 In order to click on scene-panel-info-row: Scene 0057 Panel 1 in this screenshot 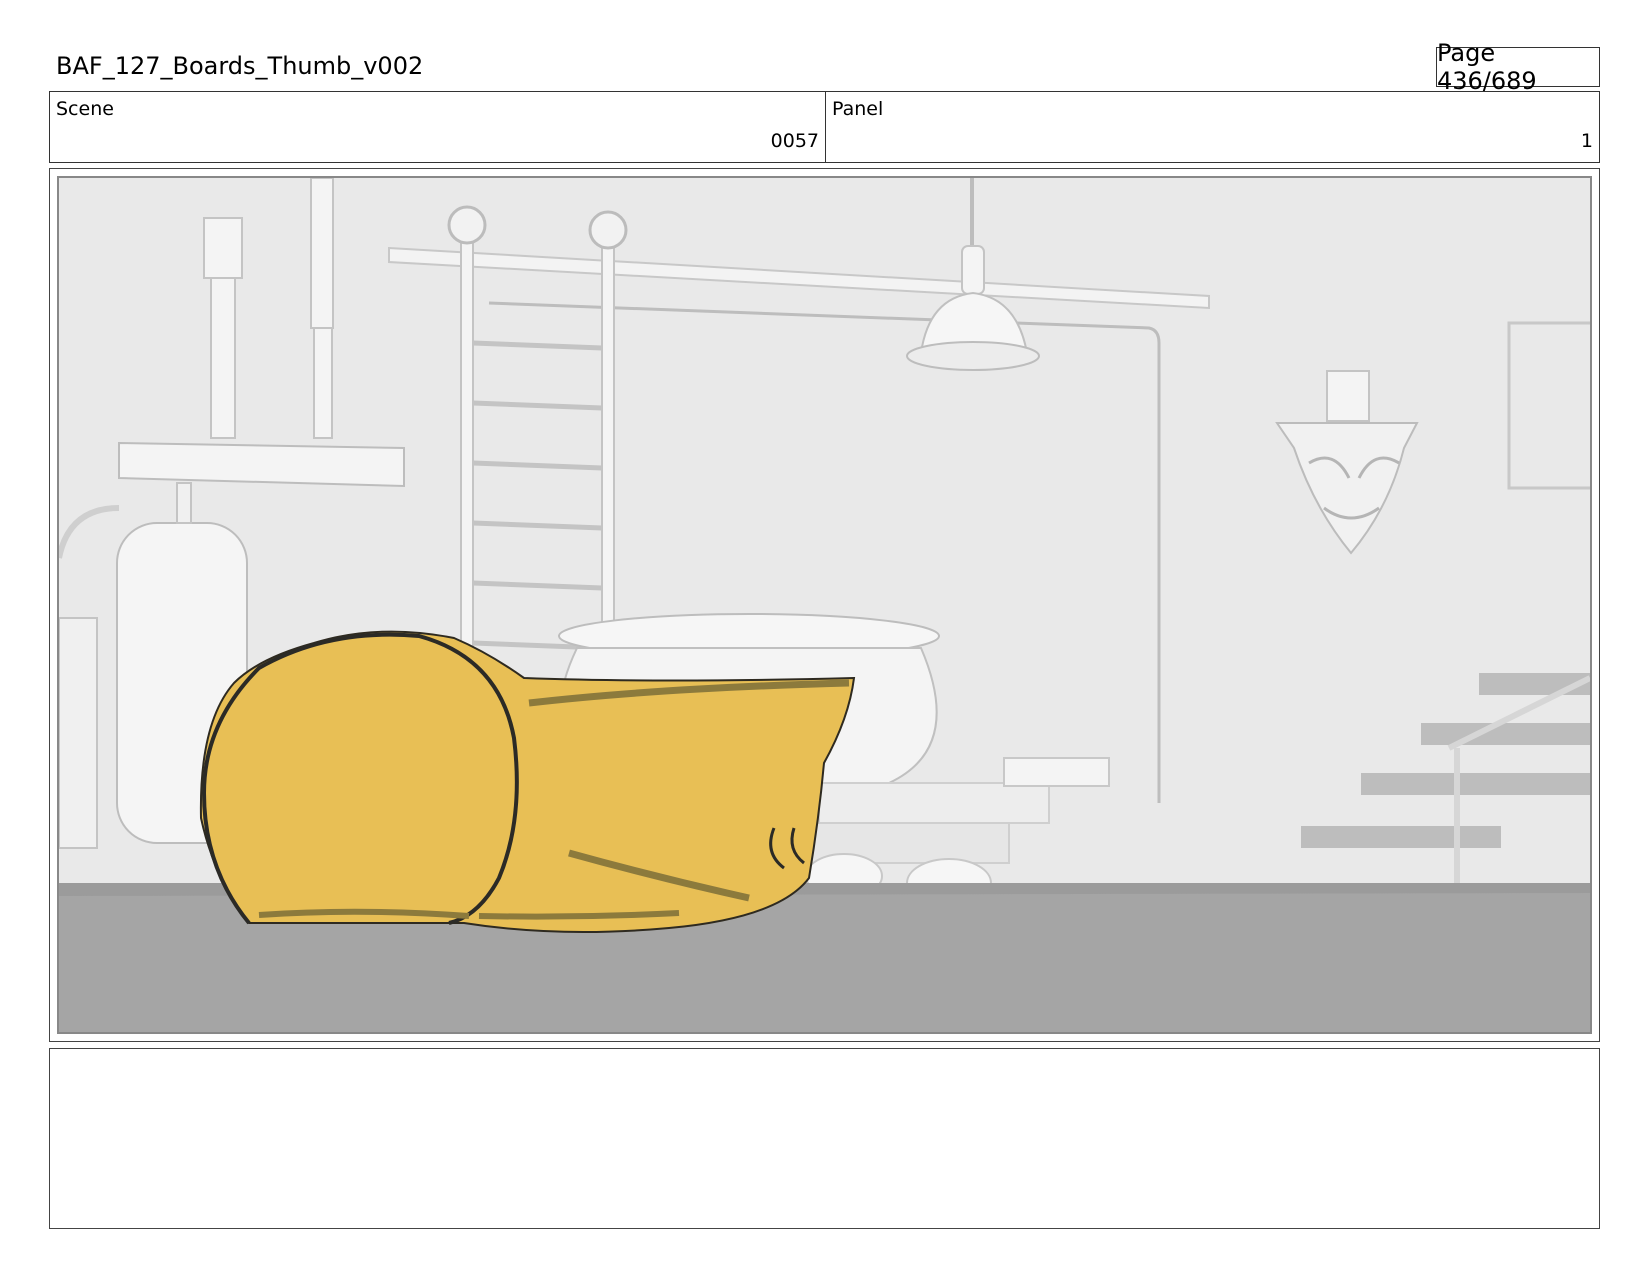, I will do `click(824, 127)`.